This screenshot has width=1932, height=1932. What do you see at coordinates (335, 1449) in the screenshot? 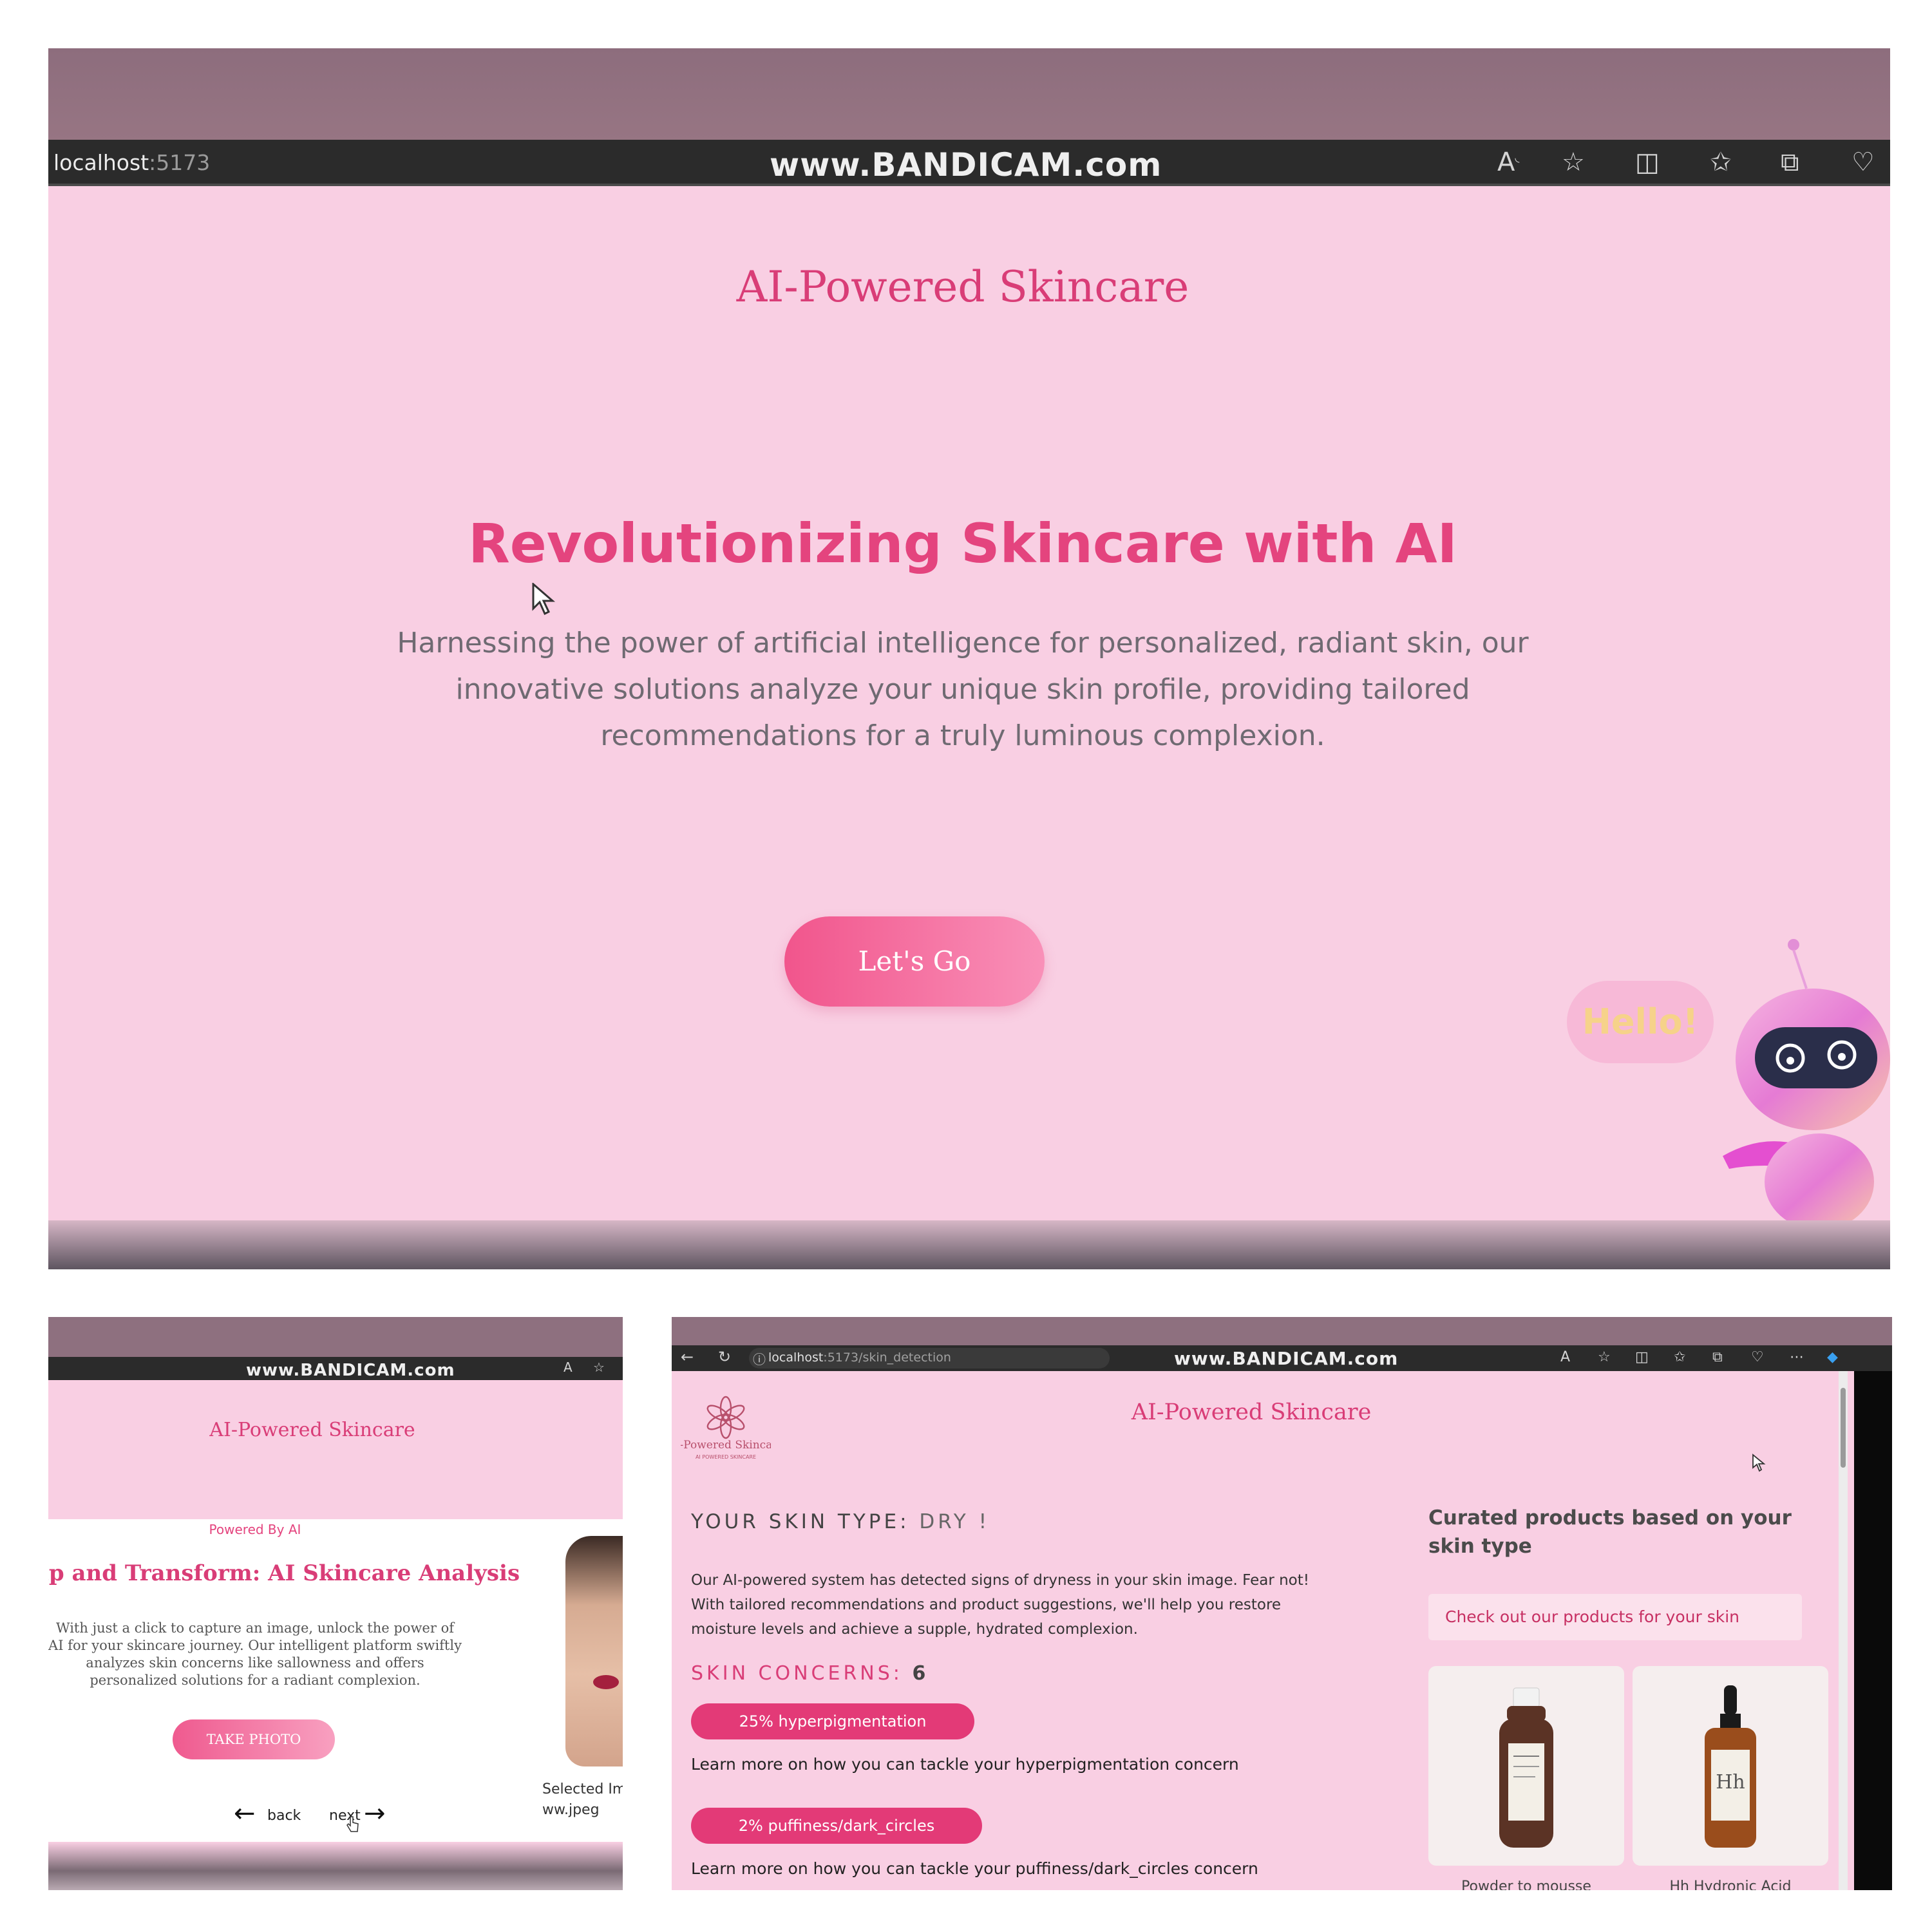
I see `page-header: AI-Powered Skincare` at bounding box center [335, 1449].